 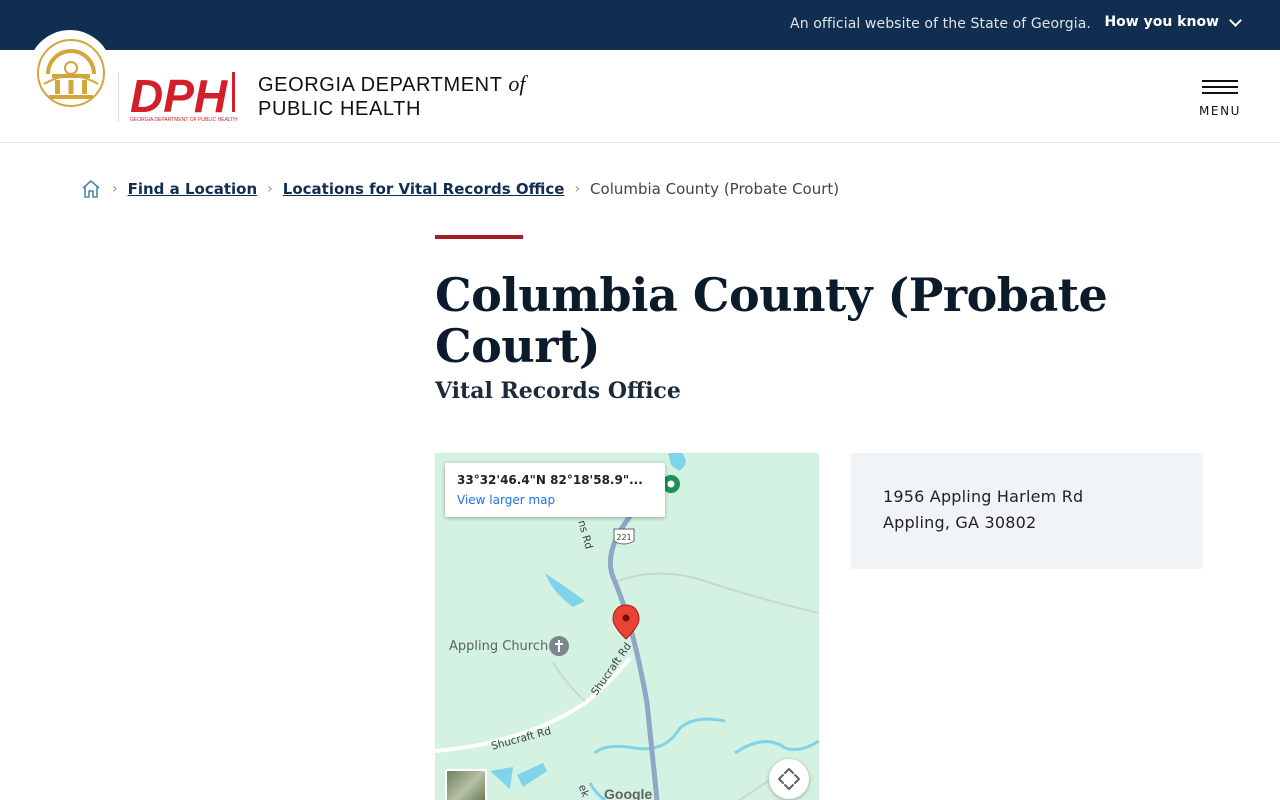 What do you see at coordinates (499, 646) in the screenshot?
I see `map-place-label: Appling Church` at bounding box center [499, 646].